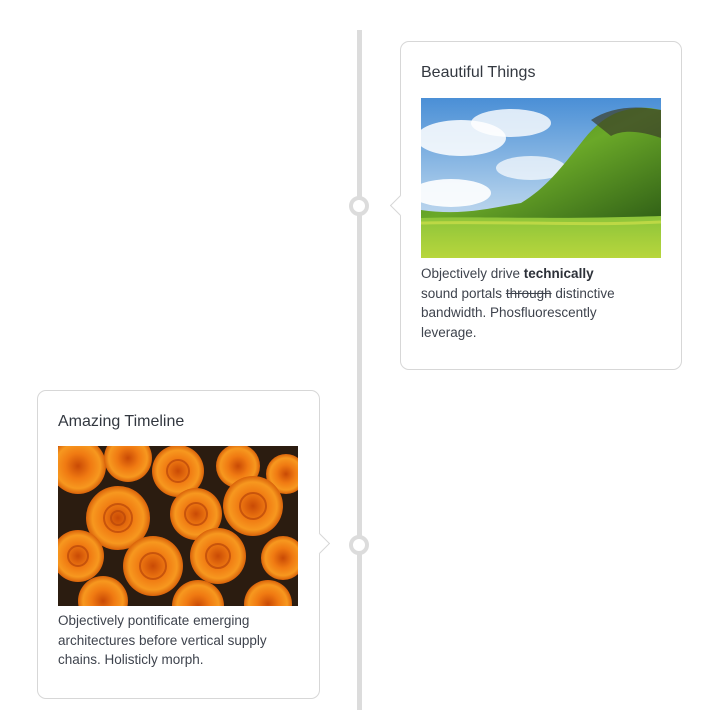  I want to click on bold-text: technically, so click(558, 273).